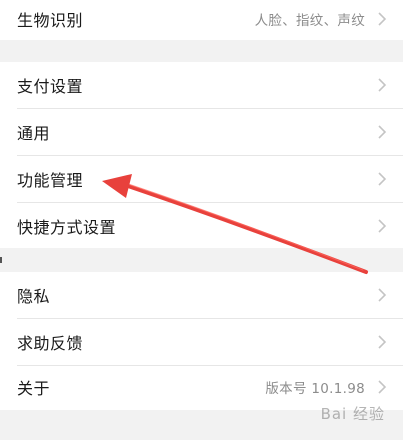 The height and width of the screenshot is (440, 403). I want to click on help-feedback-label: 求助反馈, so click(50, 343).